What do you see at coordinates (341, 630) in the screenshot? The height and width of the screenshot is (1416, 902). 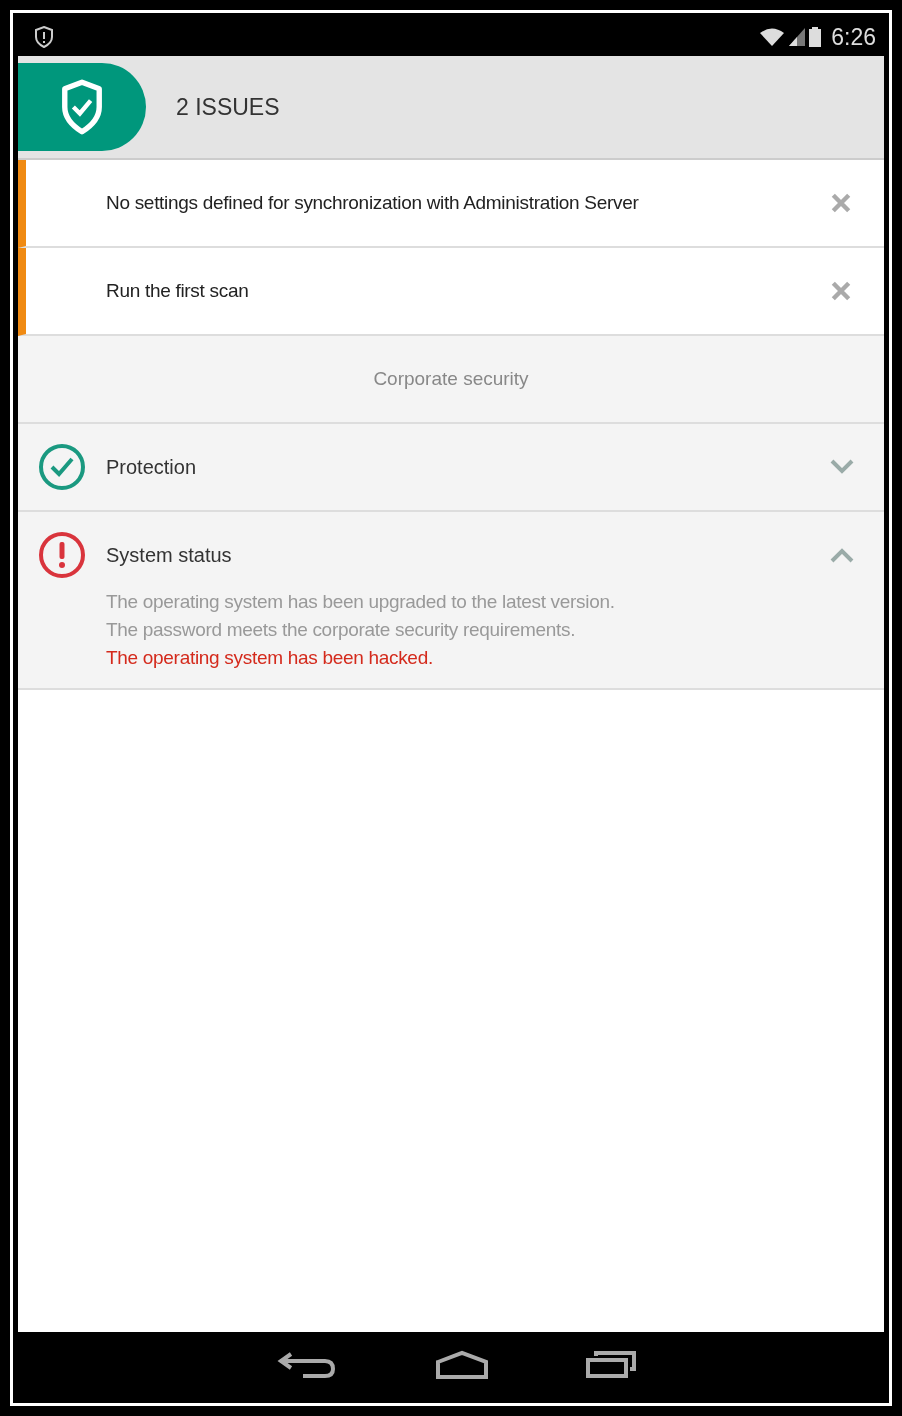 I see `status-line: The password meets the corporate security requirements.` at bounding box center [341, 630].